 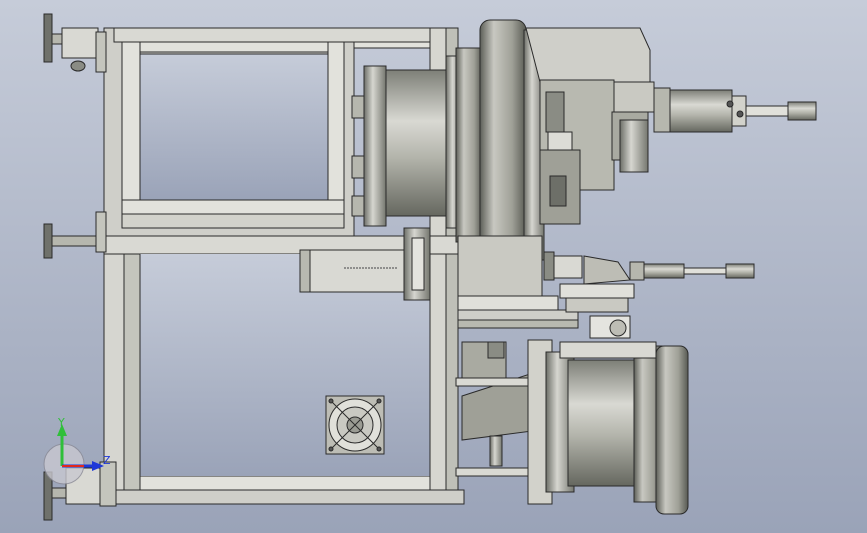 I want to click on cooling-fan, so click(x=355, y=425).